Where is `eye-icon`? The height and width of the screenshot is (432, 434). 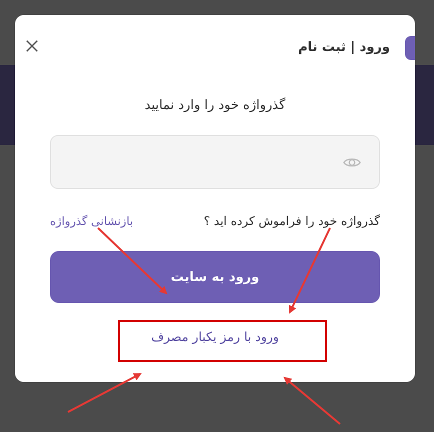 eye-icon is located at coordinates (352, 162).